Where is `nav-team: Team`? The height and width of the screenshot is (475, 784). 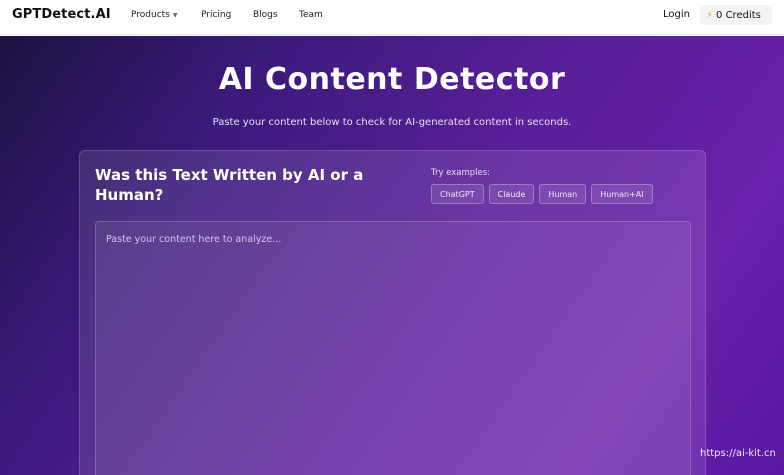 nav-team: Team is located at coordinates (311, 15).